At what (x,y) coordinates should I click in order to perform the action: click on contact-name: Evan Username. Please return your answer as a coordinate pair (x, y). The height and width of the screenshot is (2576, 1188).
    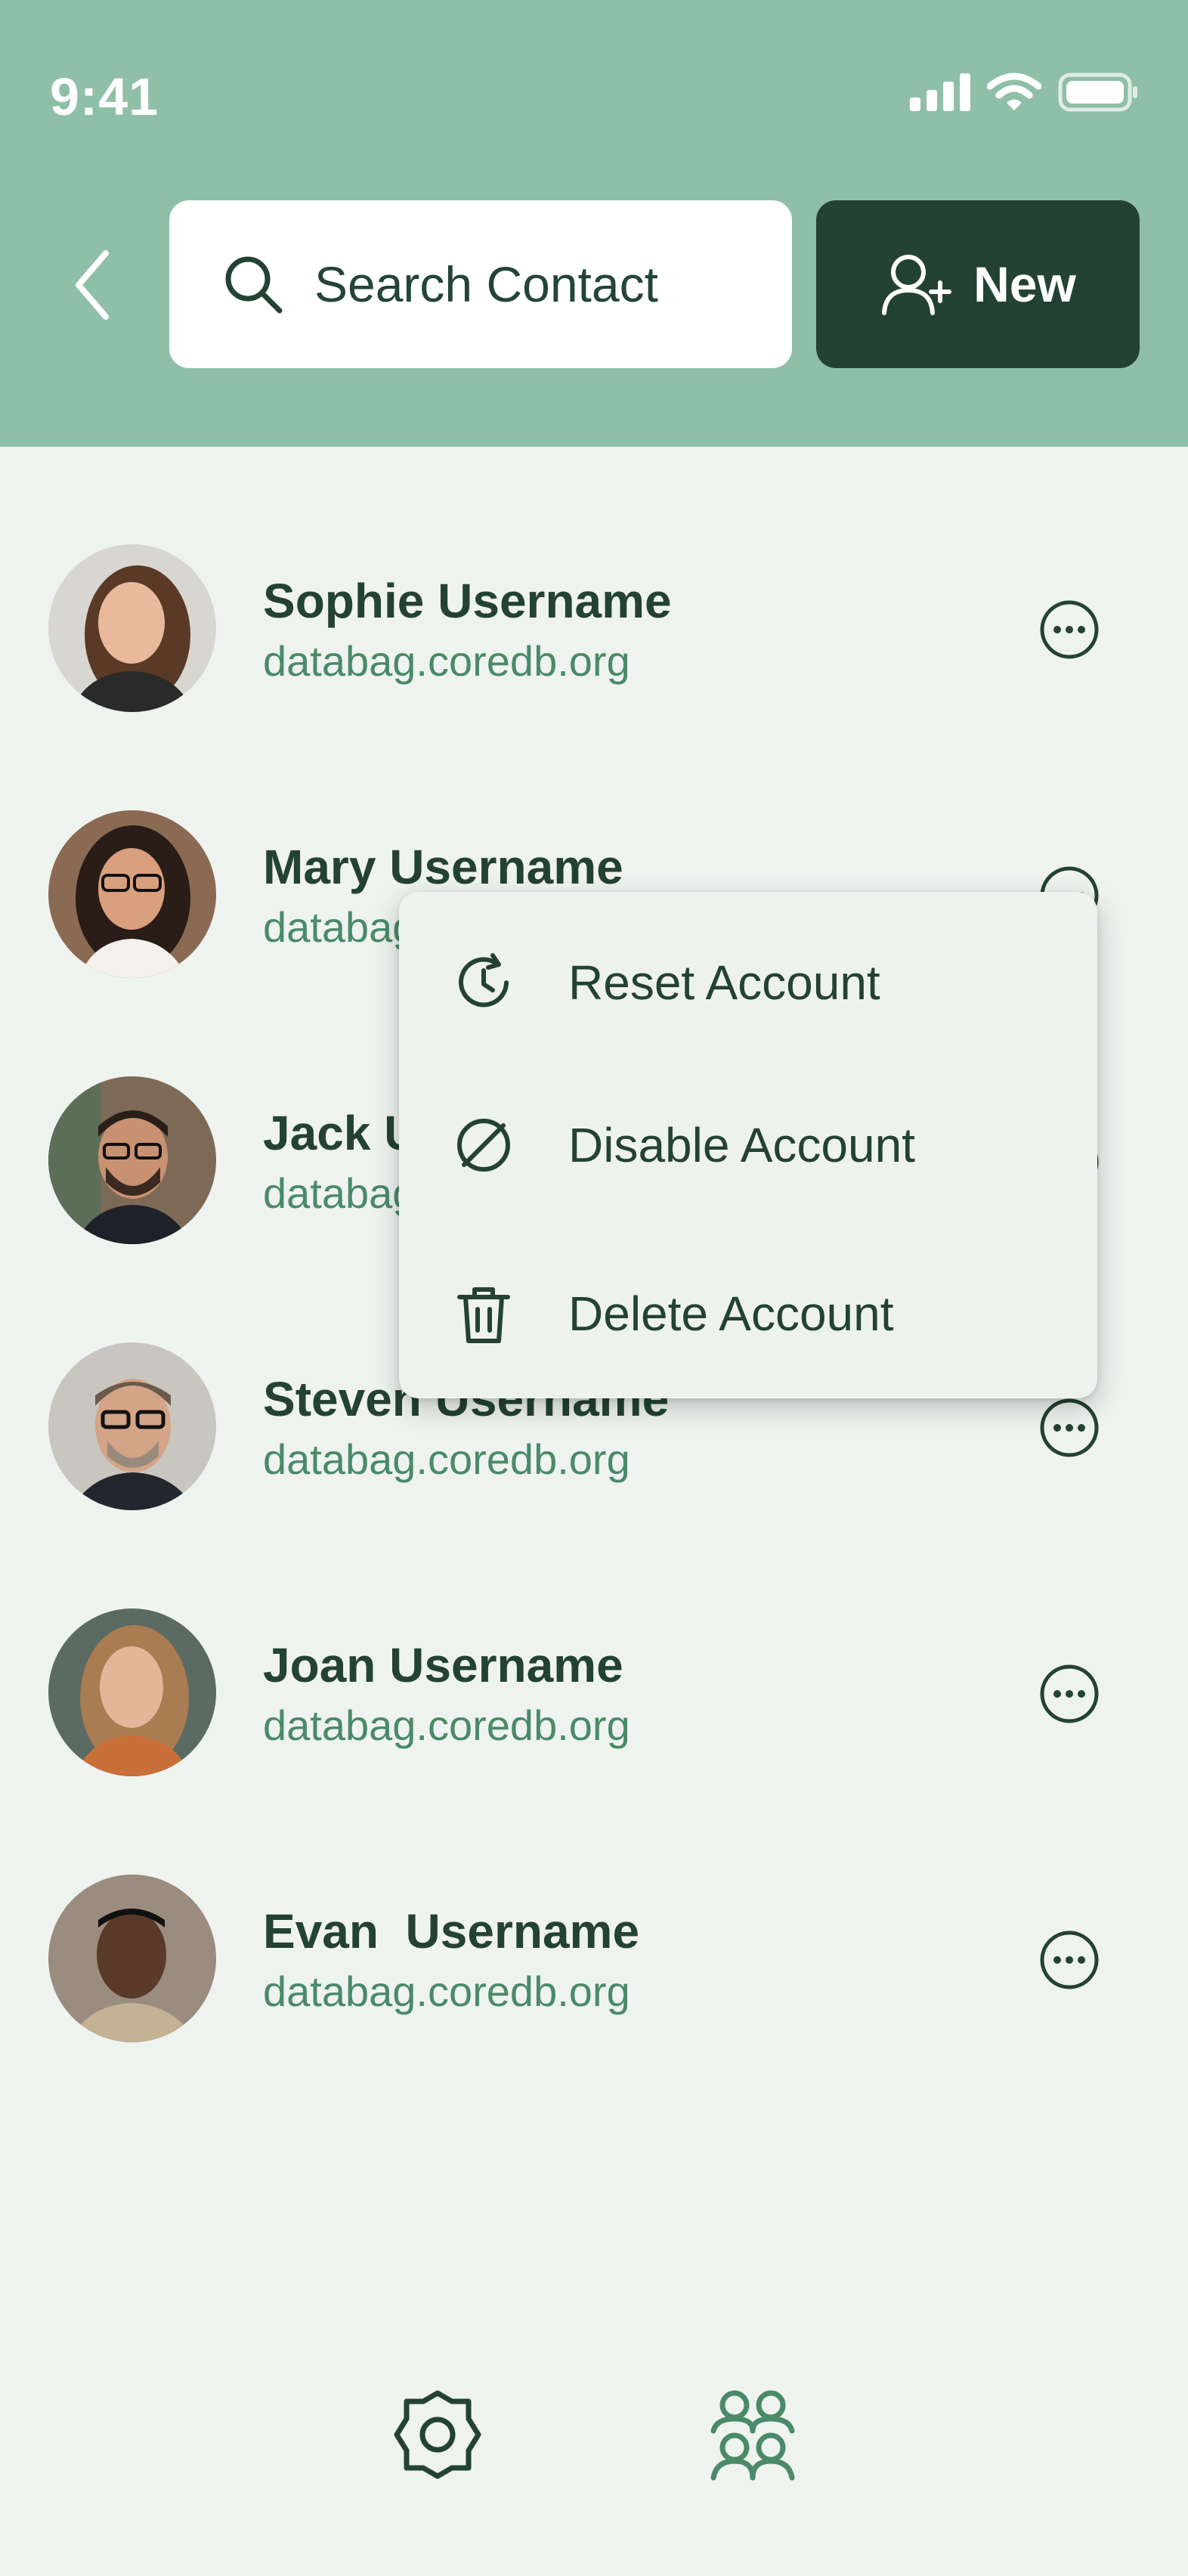
    Looking at the image, I should click on (452, 1931).